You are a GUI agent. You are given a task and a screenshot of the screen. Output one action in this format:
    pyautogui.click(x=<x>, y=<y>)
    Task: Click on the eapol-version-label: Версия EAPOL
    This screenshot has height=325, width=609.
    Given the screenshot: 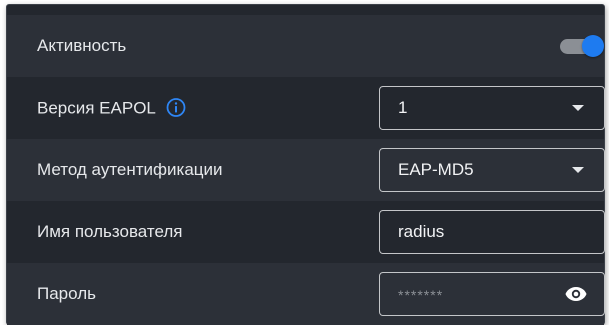 What is the action you would take?
    pyautogui.click(x=96, y=108)
    